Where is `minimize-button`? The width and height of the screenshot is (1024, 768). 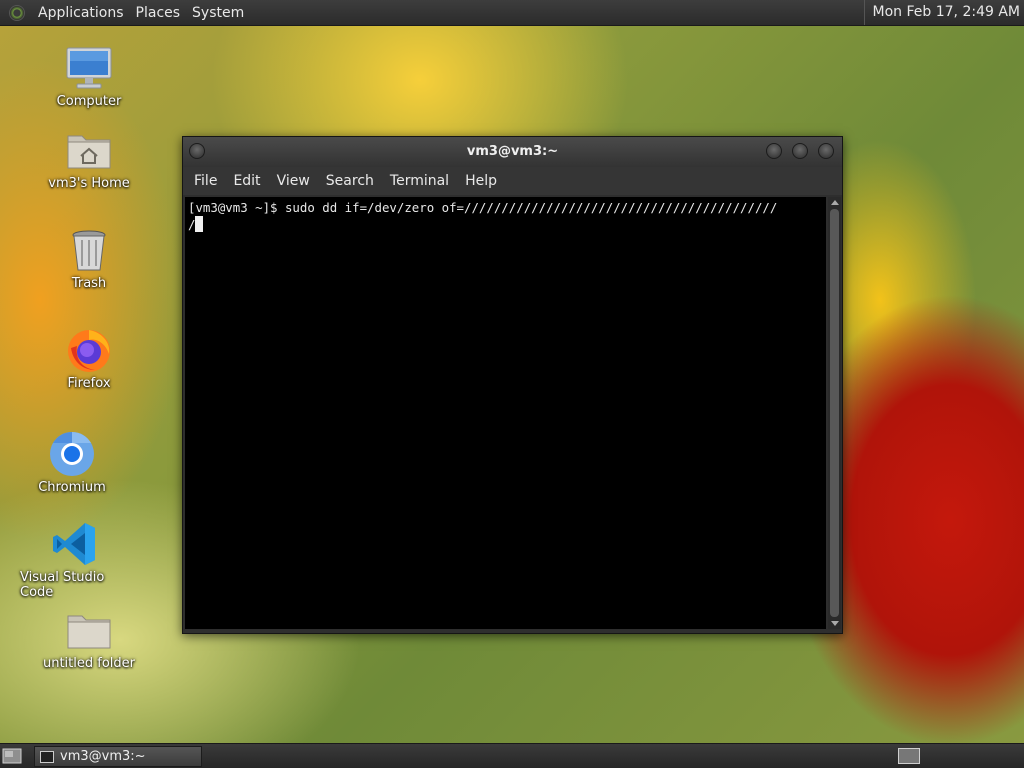
minimize-button is located at coordinates (774, 151).